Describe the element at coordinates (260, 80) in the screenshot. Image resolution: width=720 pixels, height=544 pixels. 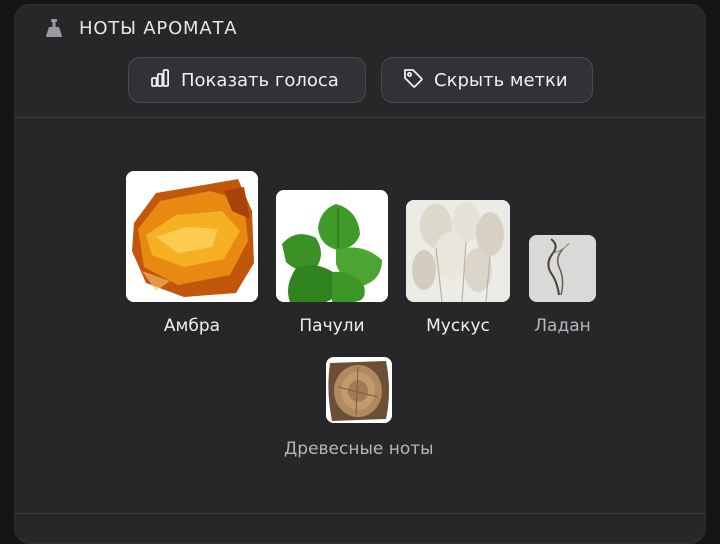
I see `show-votes-label: Показать голоса` at that location.